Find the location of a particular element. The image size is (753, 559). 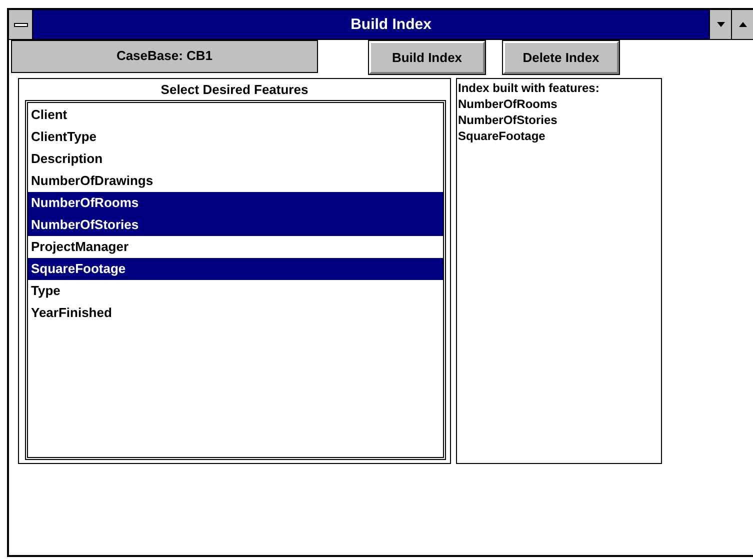

down-arrow-icon is located at coordinates (720, 24).